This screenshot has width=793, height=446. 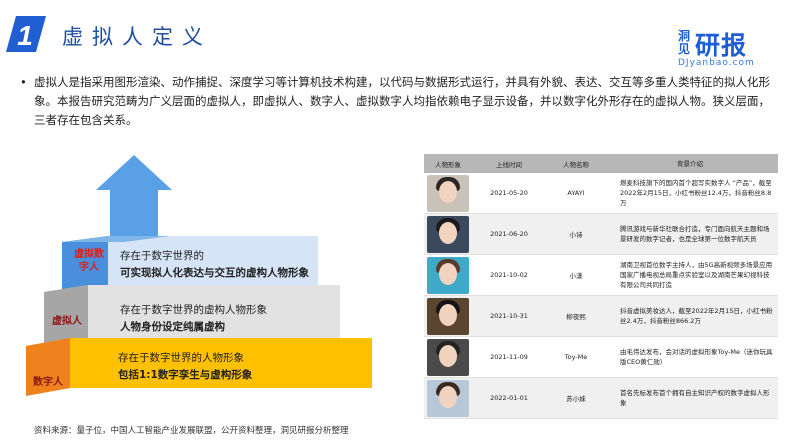 I want to click on row-name: Toy-Me, so click(x=576, y=357).